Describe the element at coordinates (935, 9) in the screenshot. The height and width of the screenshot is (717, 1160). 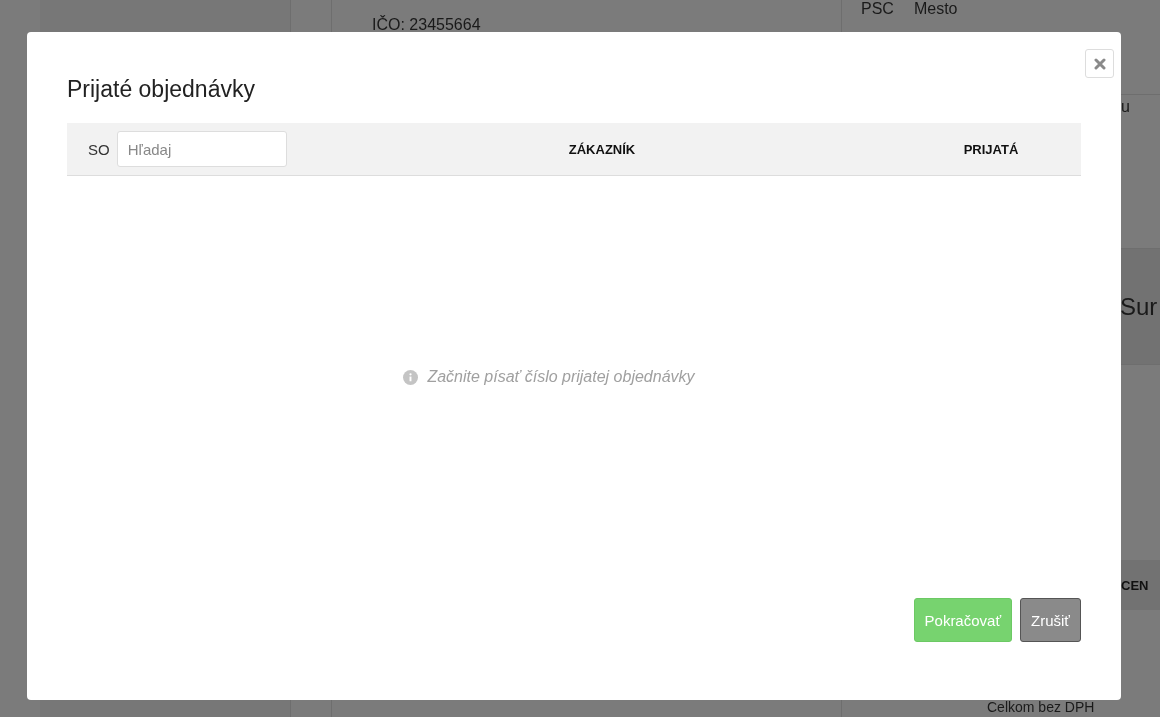
I see `column-header: Mesto` at that location.